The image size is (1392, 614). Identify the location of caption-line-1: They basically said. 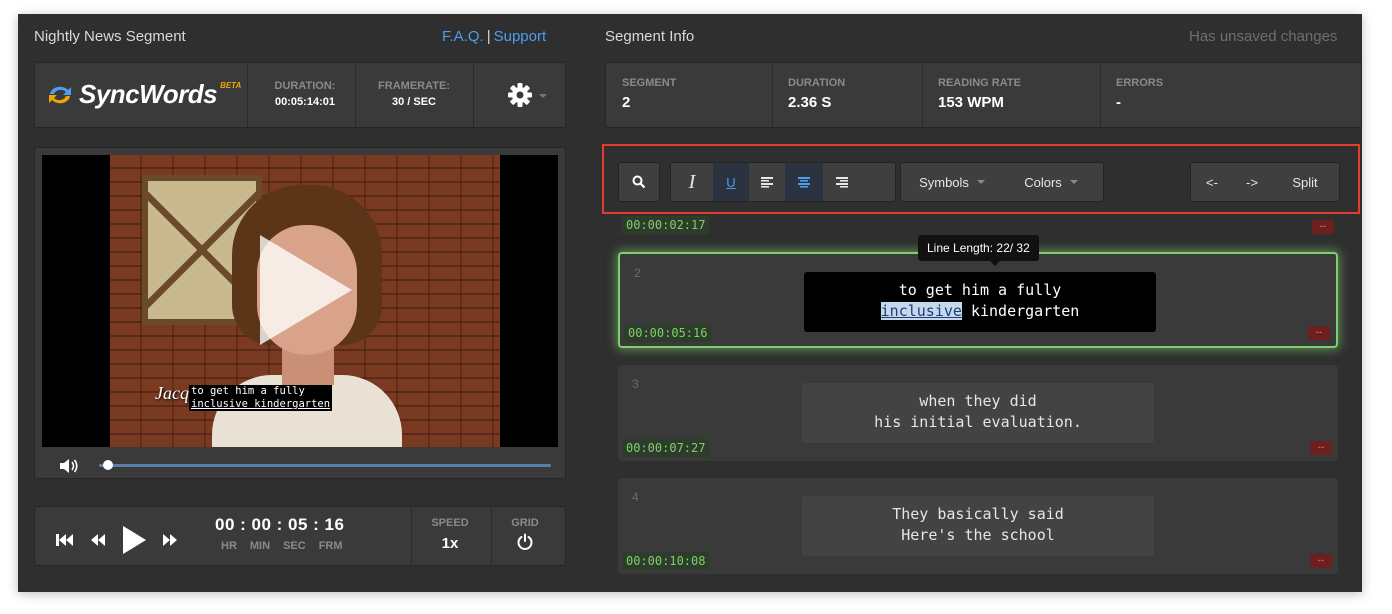
(978, 514).